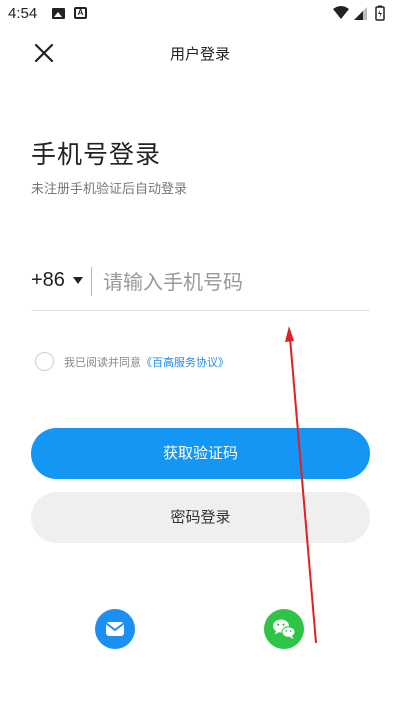  I want to click on country-code-selector: +86, so click(48, 280).